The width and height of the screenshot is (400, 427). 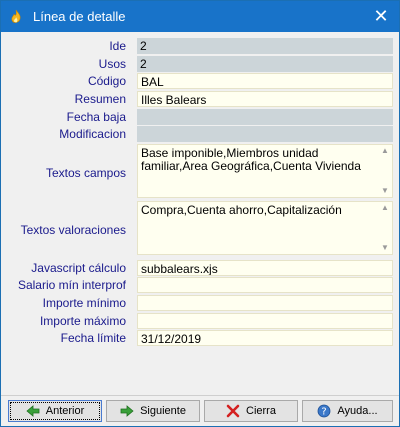 I want to click on flame-icon, so click(x=16, y=16).